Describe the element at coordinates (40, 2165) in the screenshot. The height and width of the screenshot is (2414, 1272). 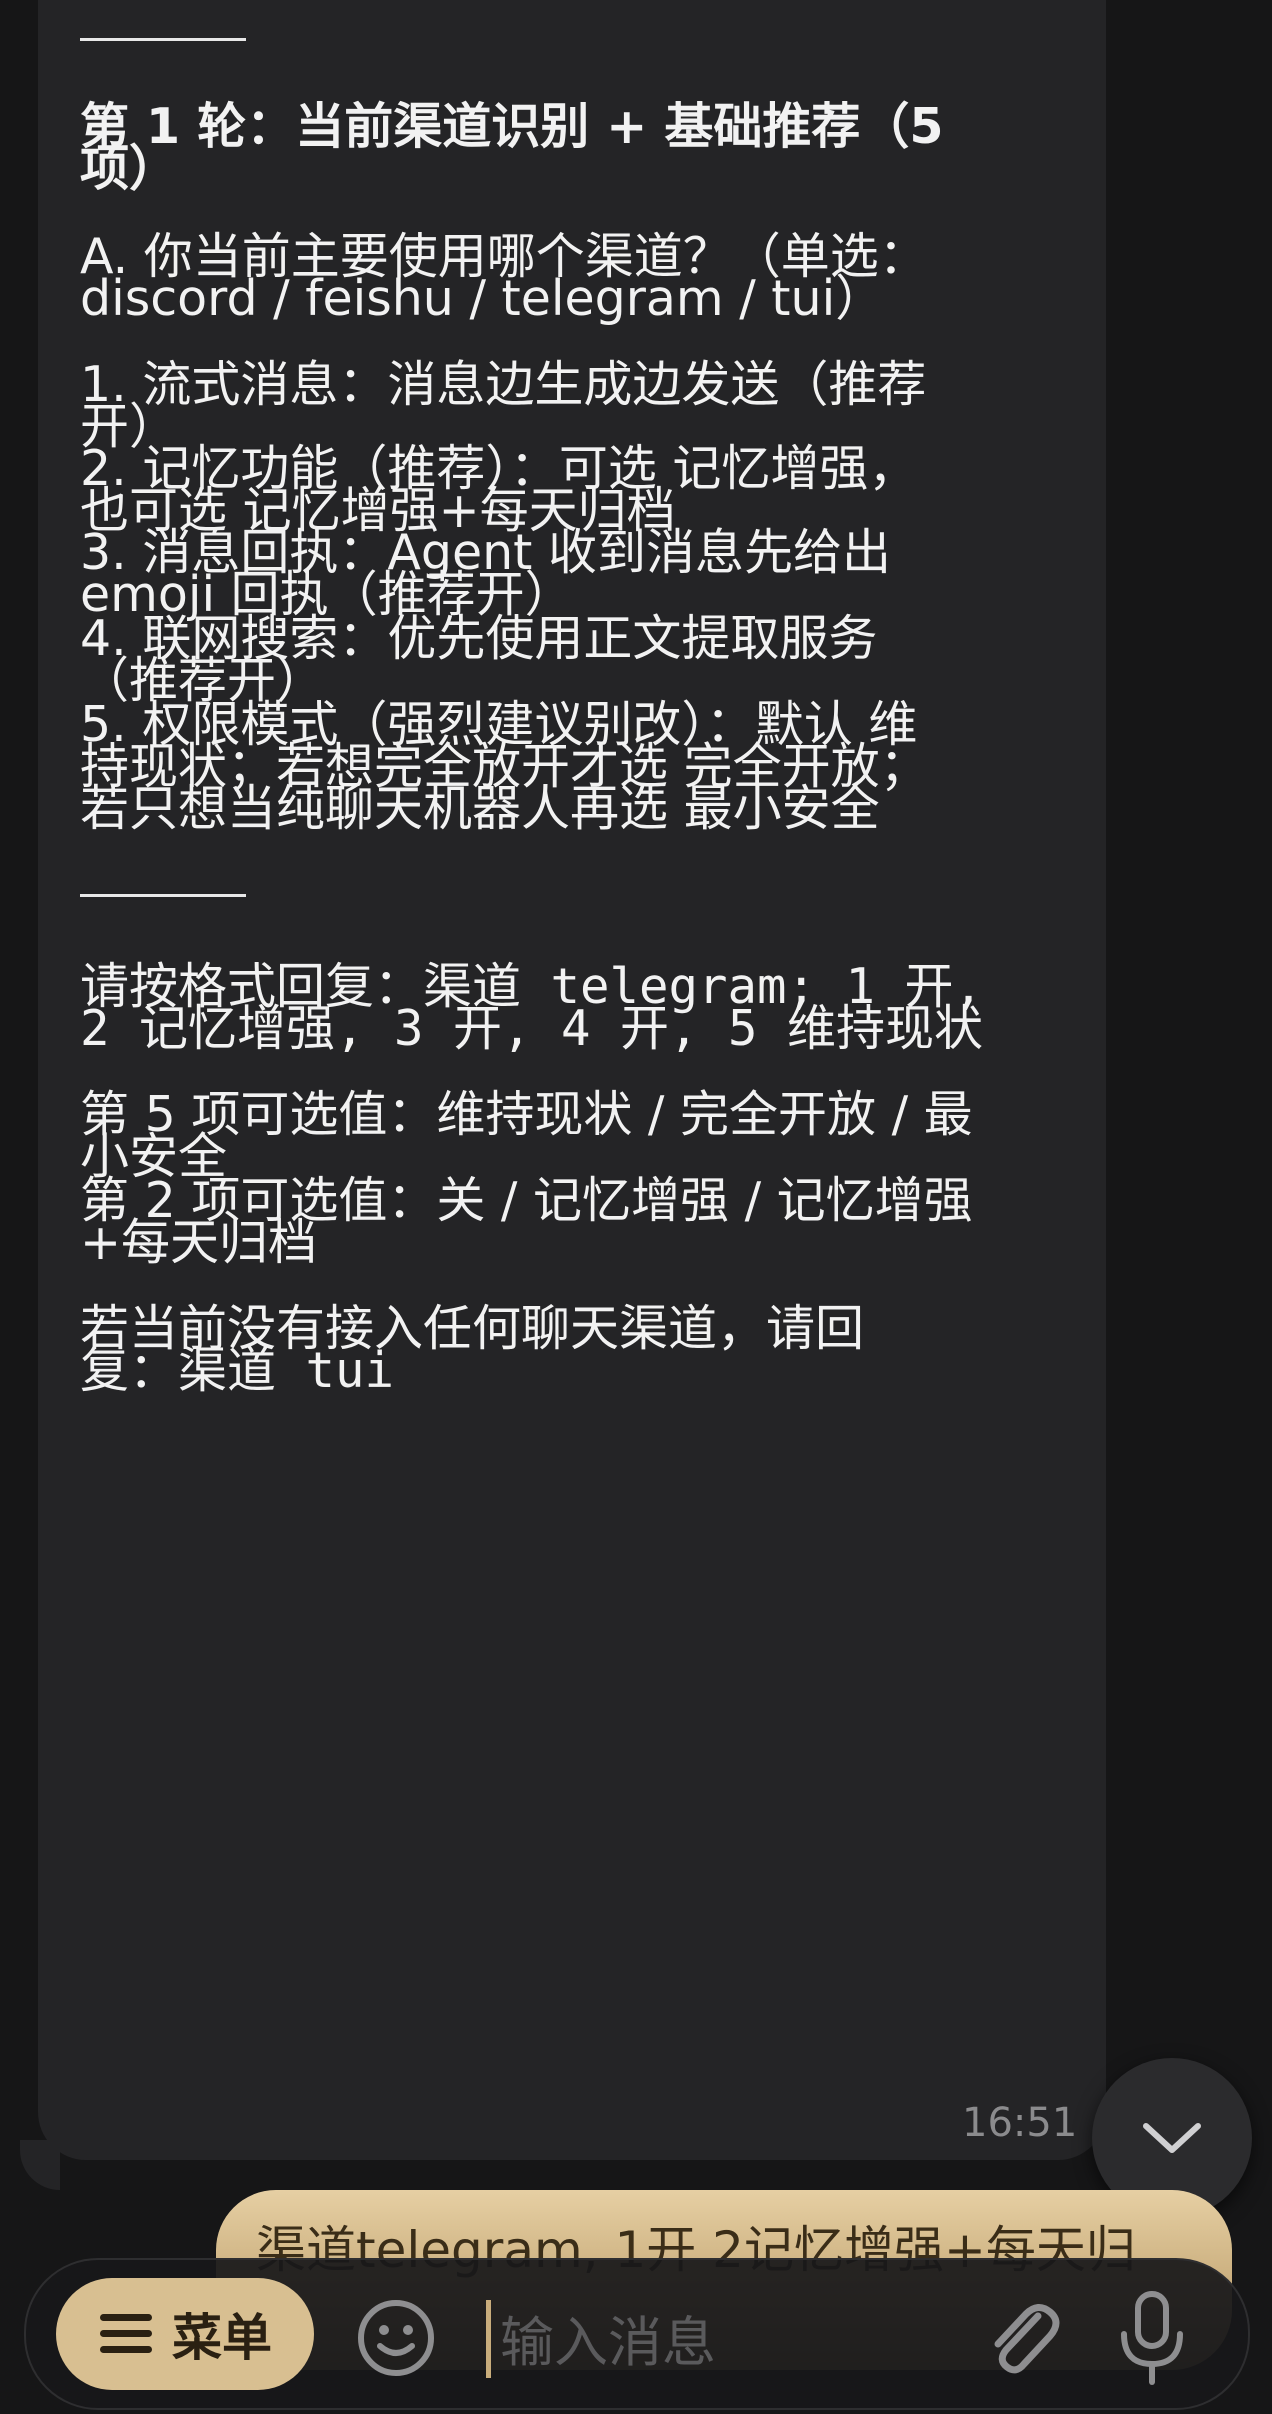
I see `bubble-tail` at that location.